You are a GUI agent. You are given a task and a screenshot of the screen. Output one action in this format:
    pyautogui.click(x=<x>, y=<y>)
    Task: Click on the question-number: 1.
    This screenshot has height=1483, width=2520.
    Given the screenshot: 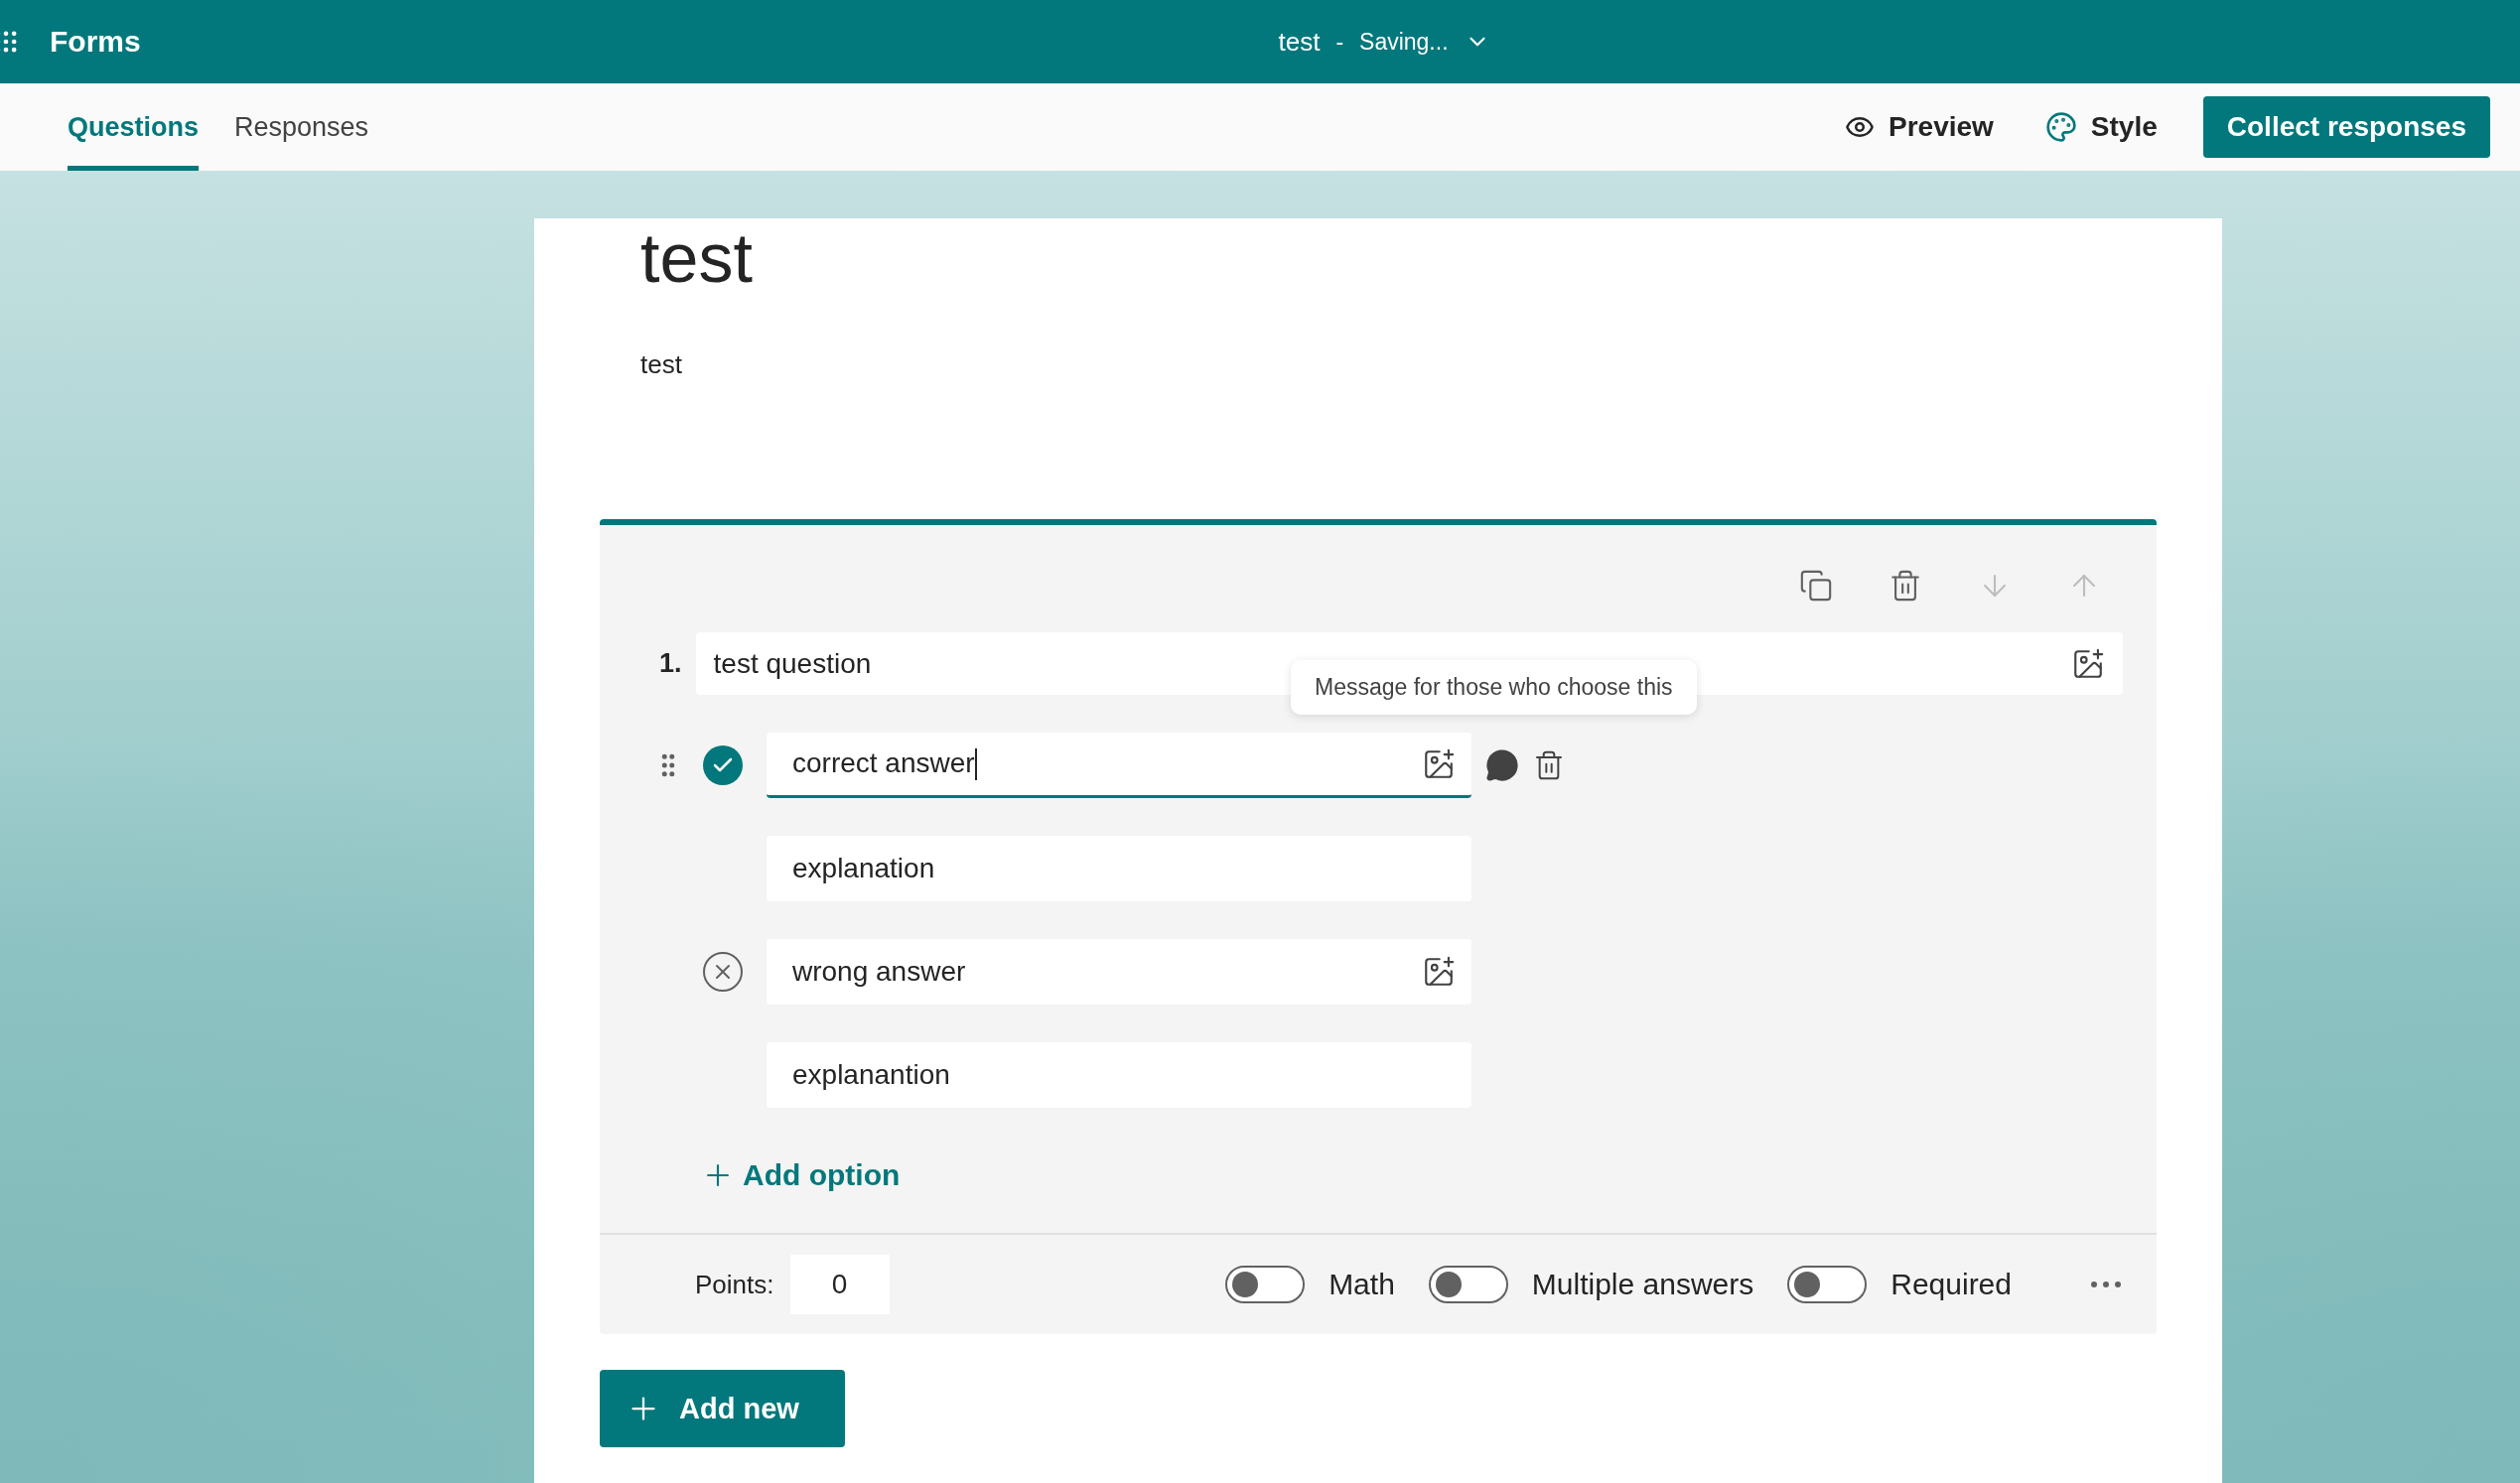 What is the action you would take?
    pyautogui.click(x=670, y=663)
    